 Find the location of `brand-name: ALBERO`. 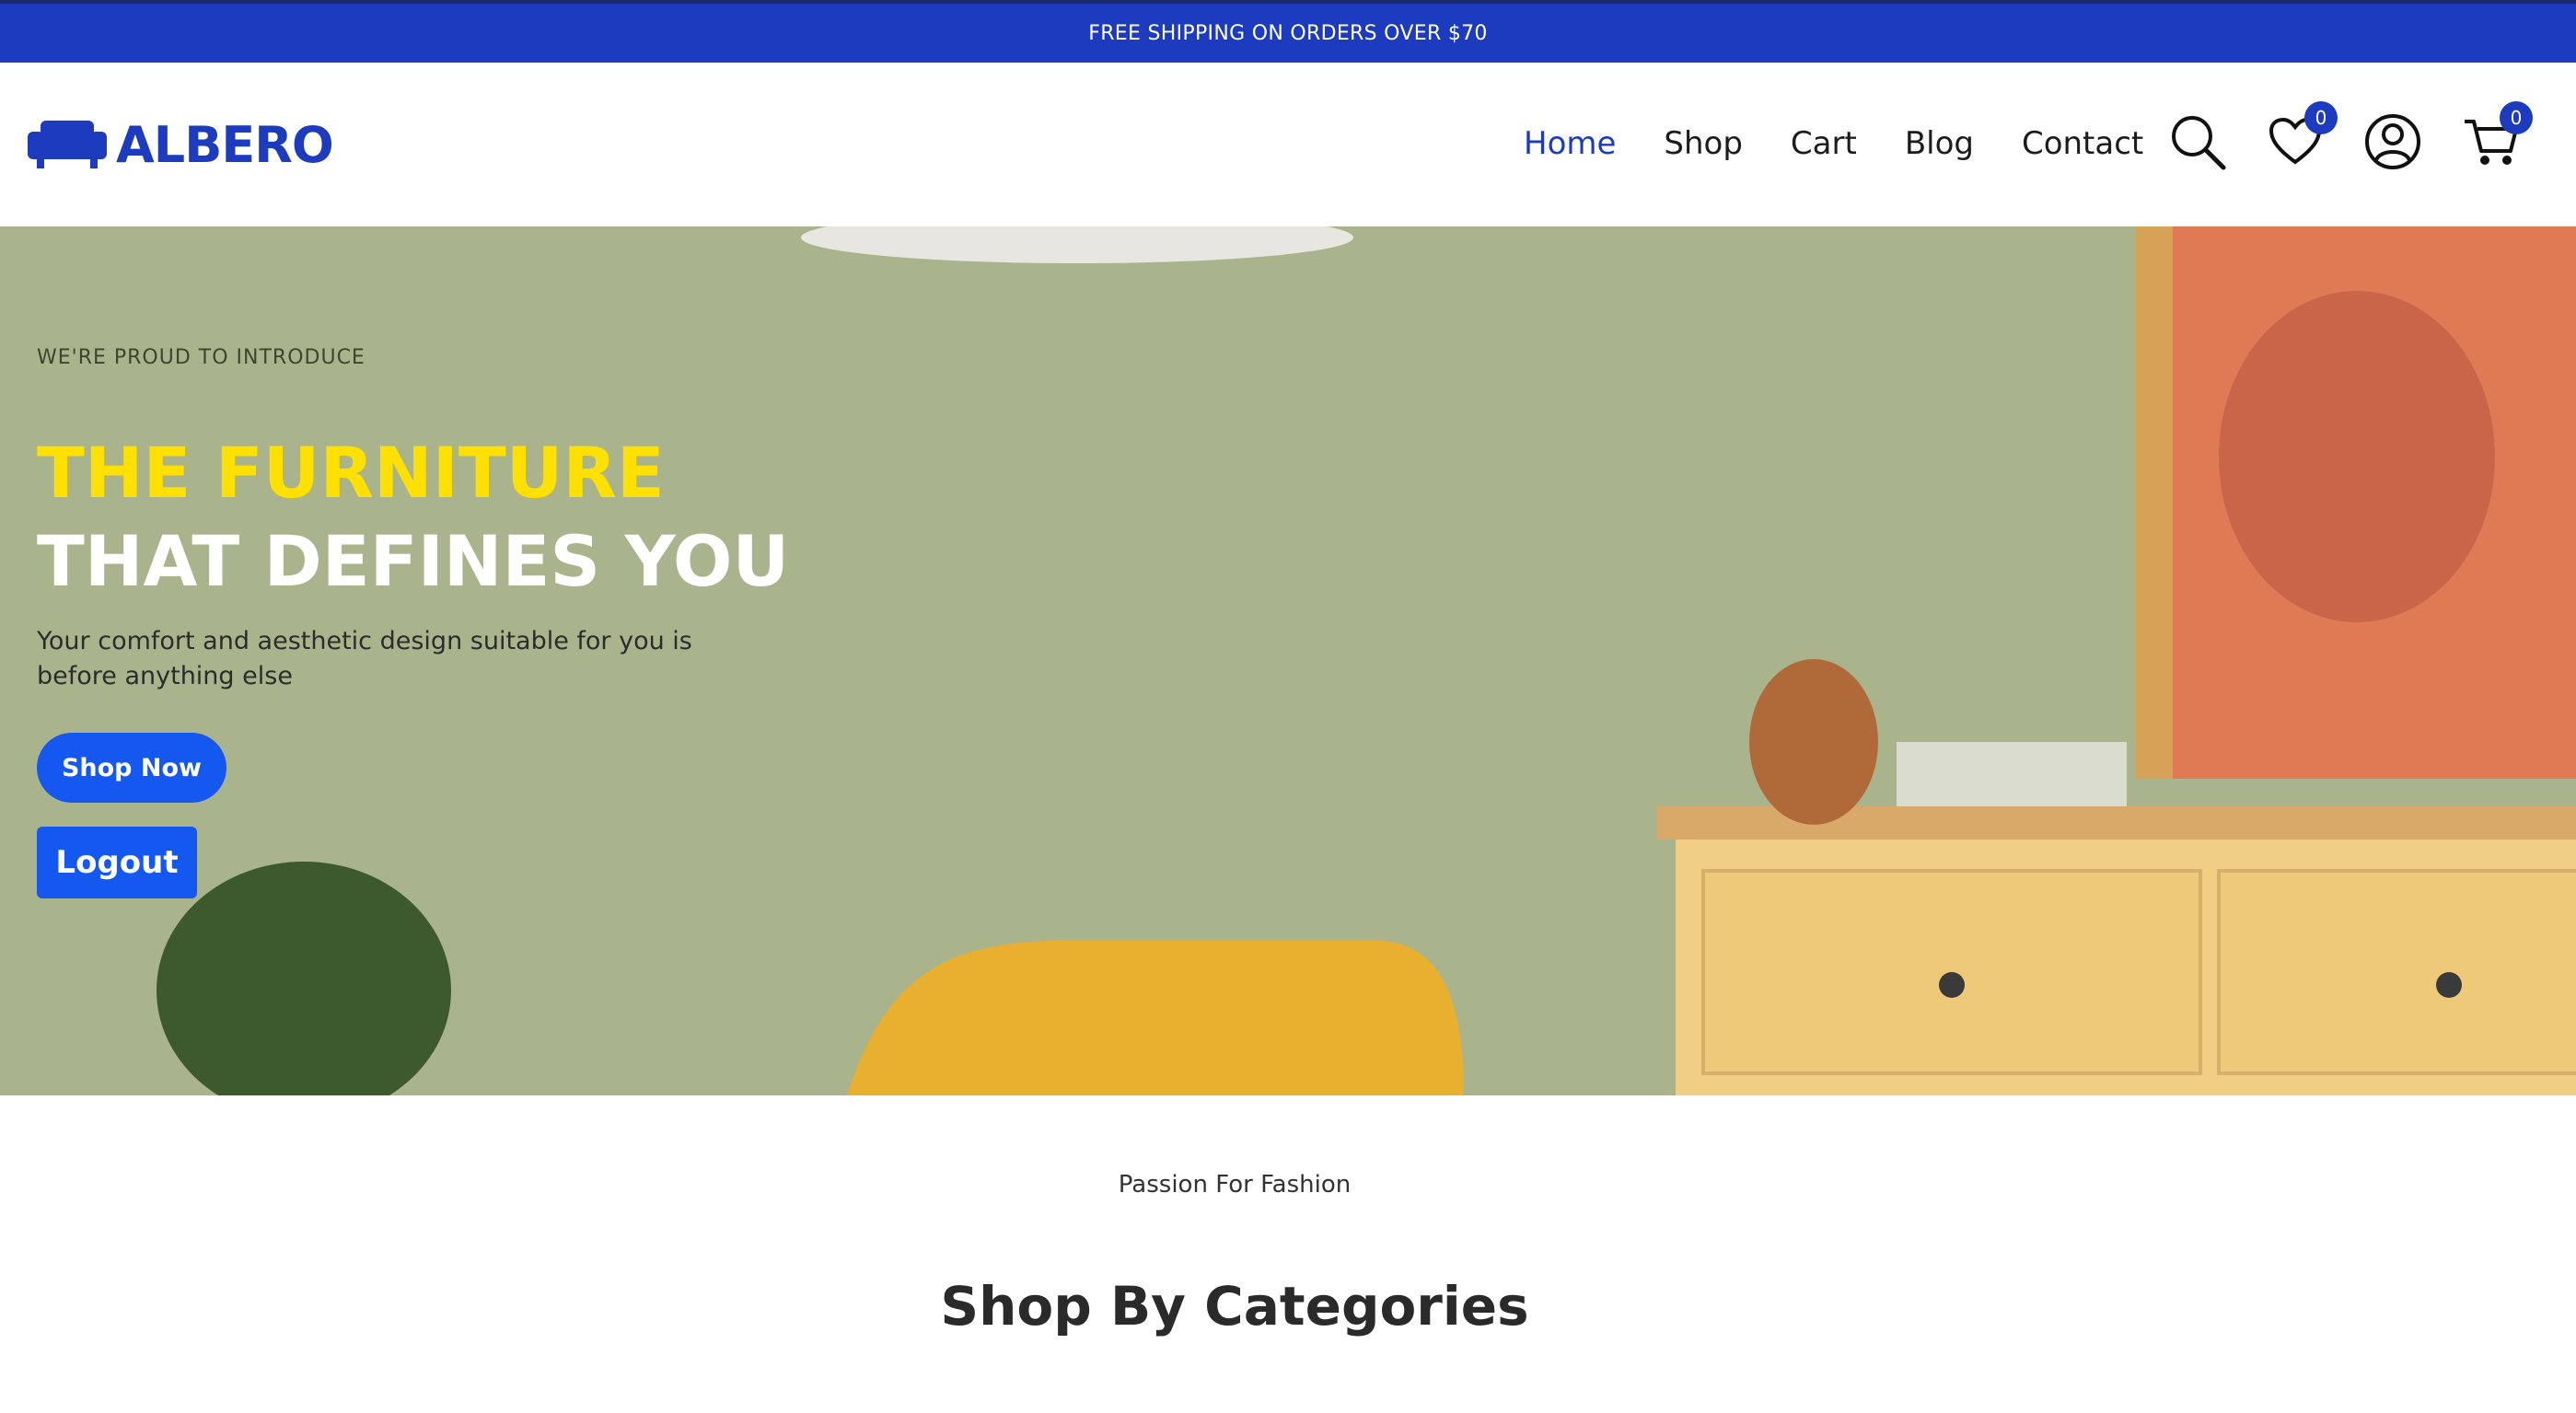

brand-name: ALBERO is located at coordinates (225, 144).